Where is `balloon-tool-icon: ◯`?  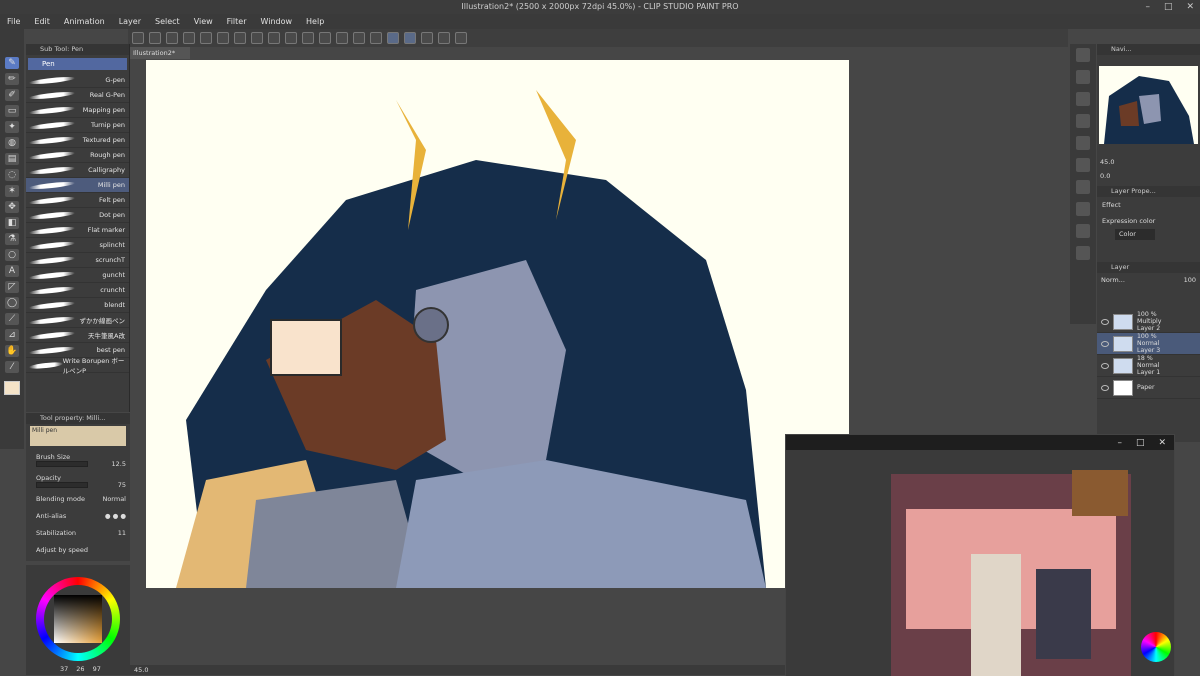
balloon-tool-icon: ◯ is located at coordinates (12, 303).